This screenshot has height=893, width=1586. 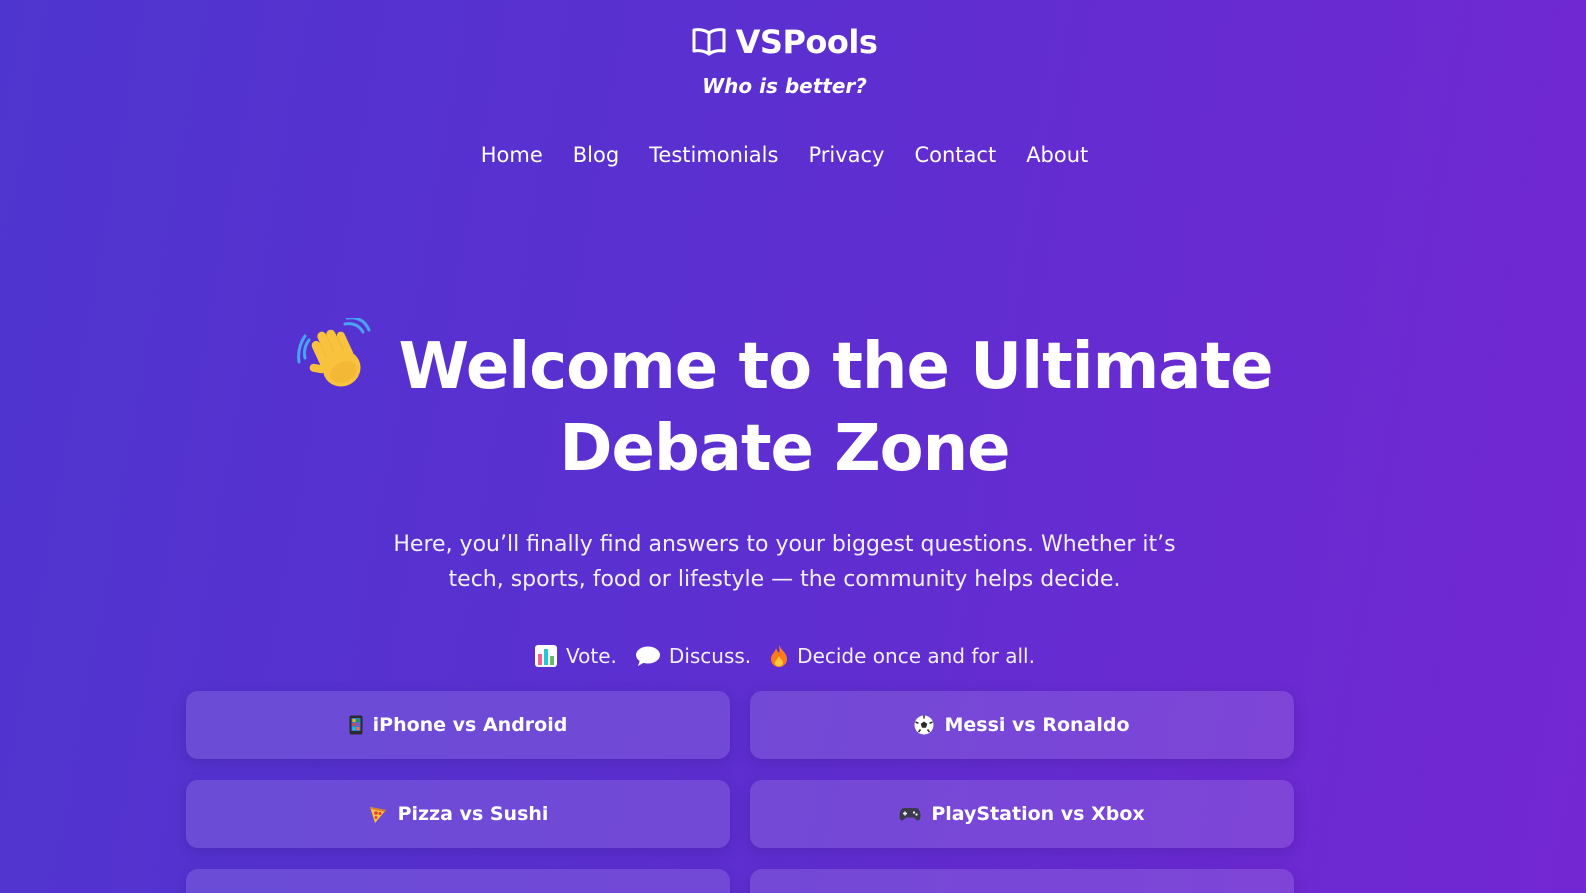 What do you see at coordinates (473, 814) in the screenshot?
I see `debate-label: Pizza vs Sushi` at bounding box center [473, 814].